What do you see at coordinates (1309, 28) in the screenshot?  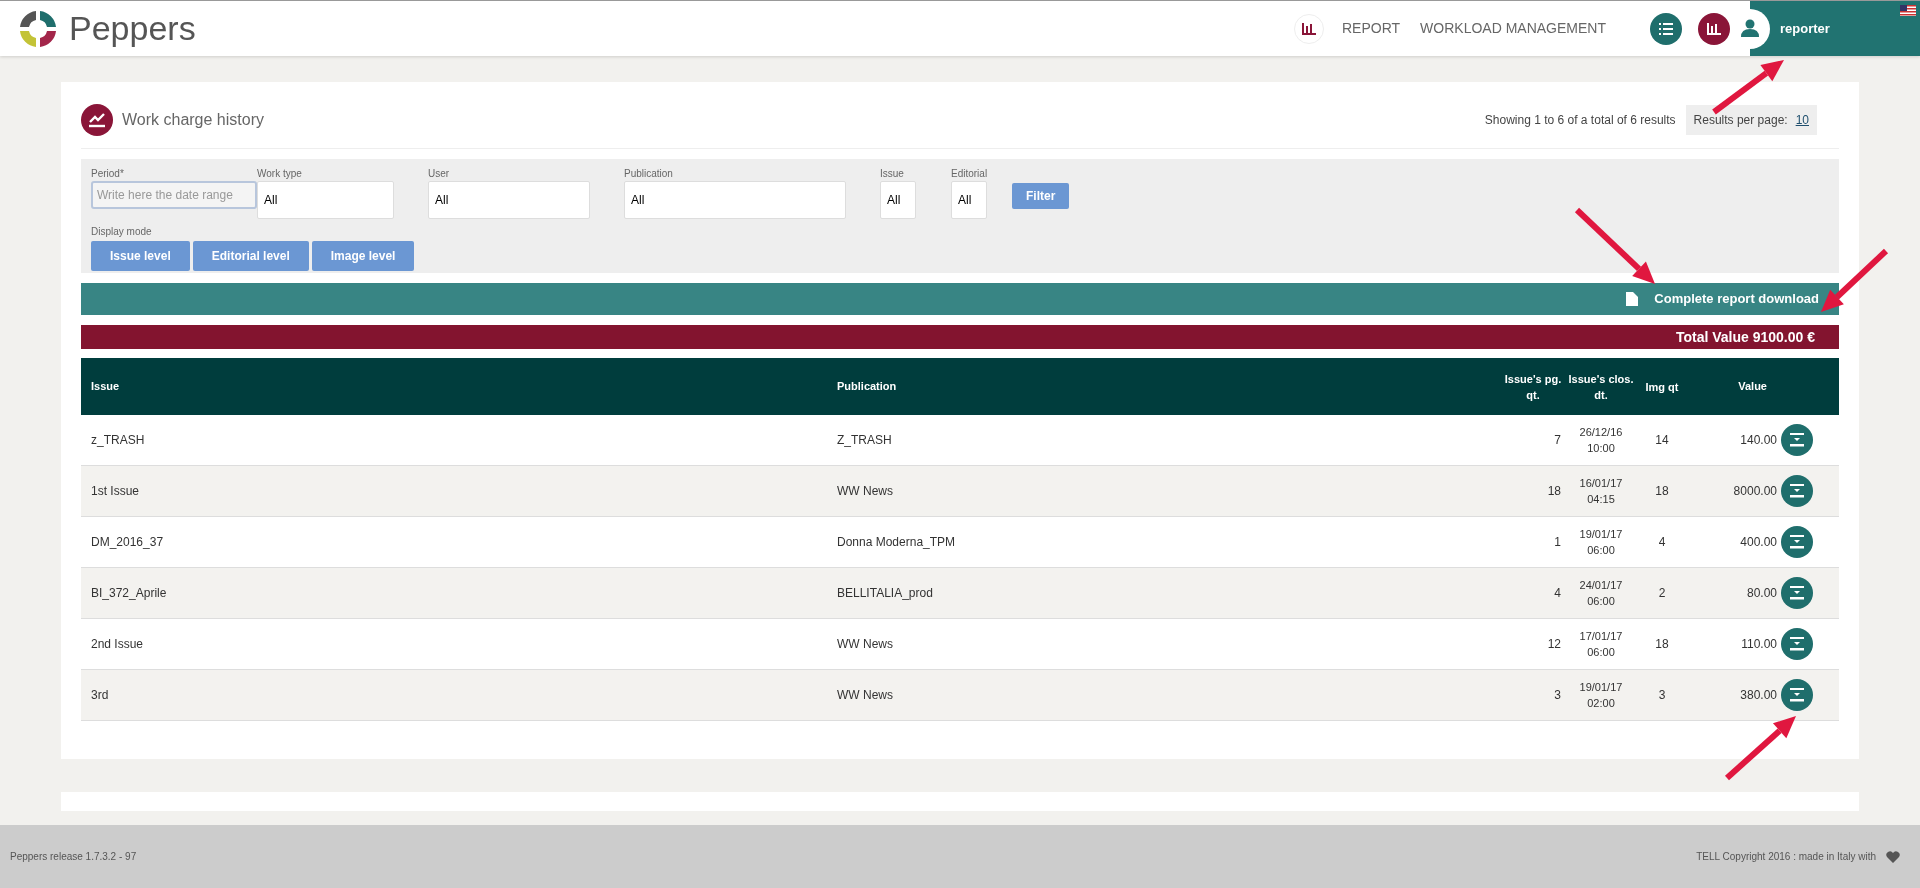 I see `report-icon` at bounding box center [1309, 28].